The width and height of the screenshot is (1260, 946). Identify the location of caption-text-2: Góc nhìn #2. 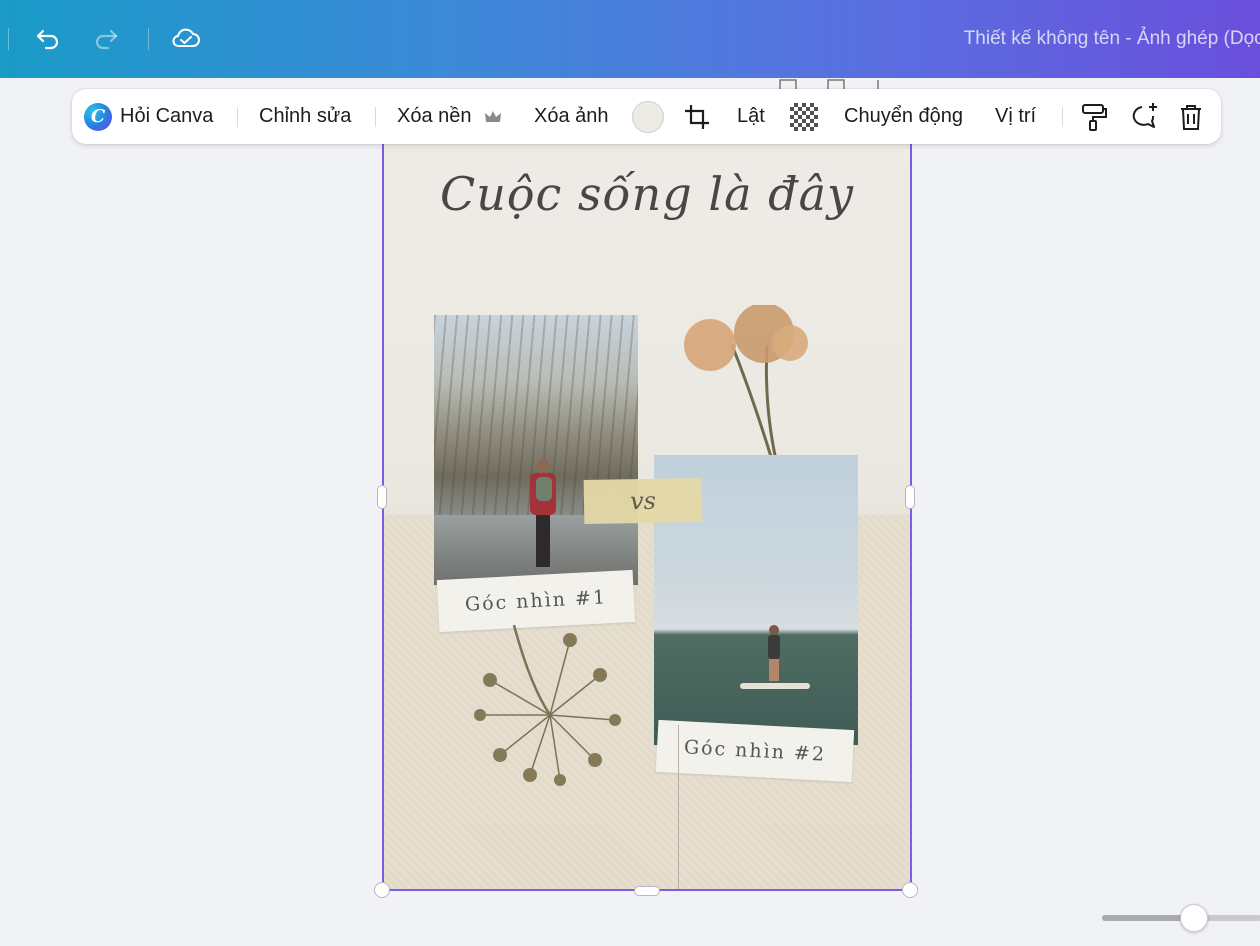
(755, 751).